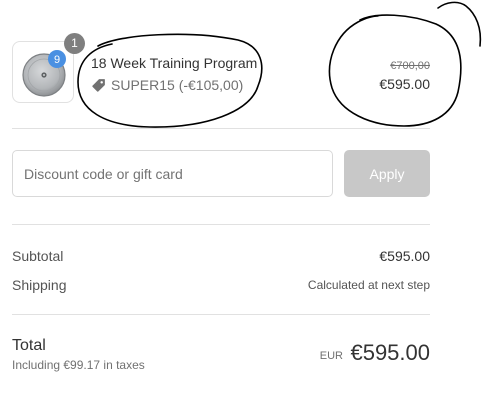 This screenshot has width=484, height=403. I want to click on line-item-price: €595.00, so click(404, 84).